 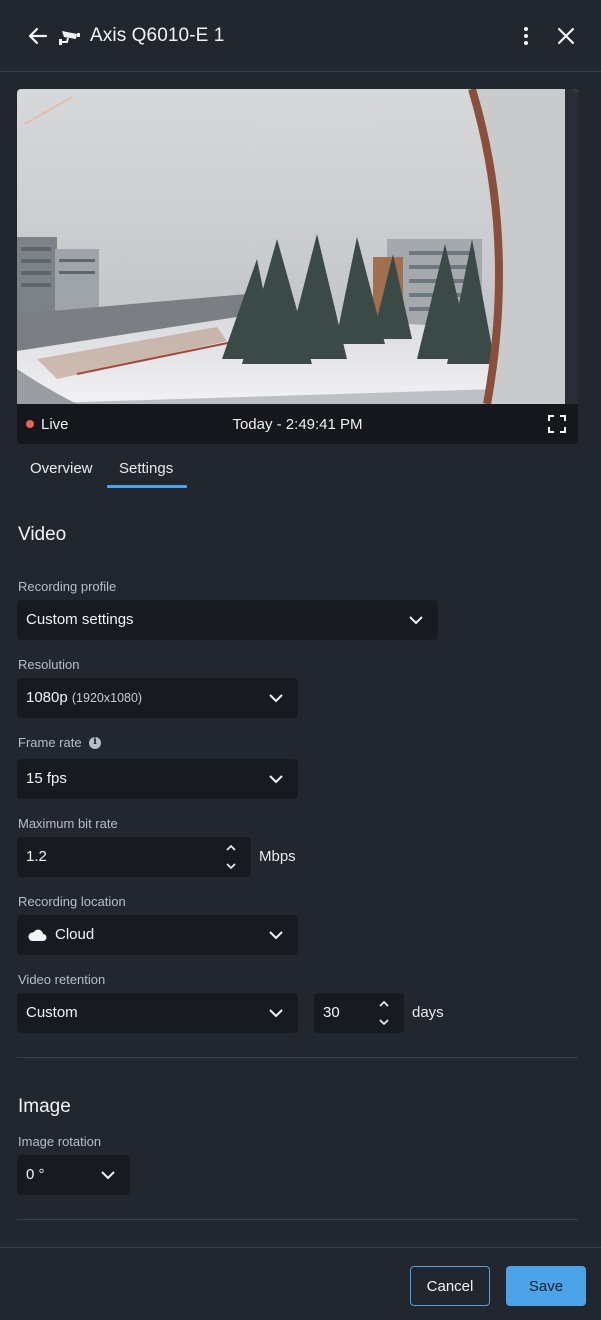 What do you see at coordinates (557, 424) in the screenshot?
I see `fullscreen-icon` at bounding box center [557, 424].